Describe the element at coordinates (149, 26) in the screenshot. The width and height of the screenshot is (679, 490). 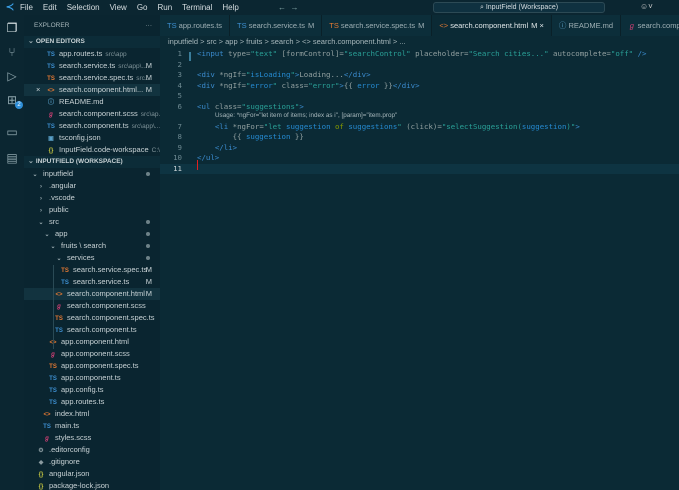
I see `more-actions-icon: ···` at that location.